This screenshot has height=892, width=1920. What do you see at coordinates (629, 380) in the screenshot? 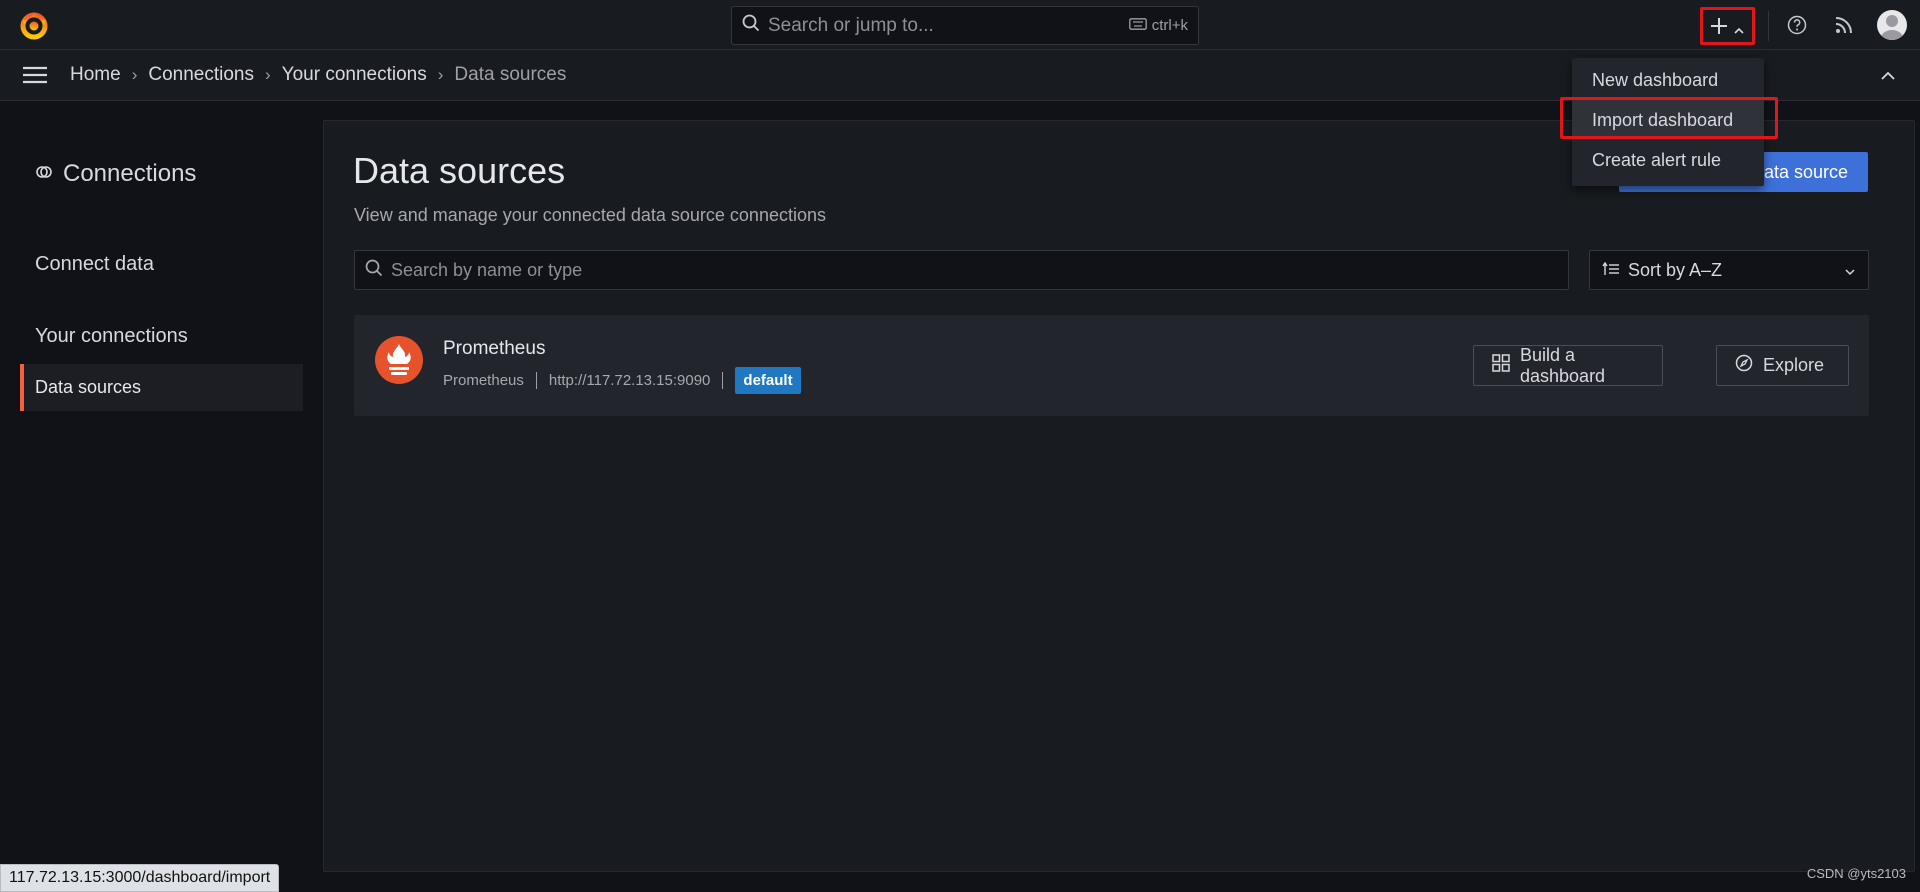
I see `datasource-url: http://117.72.13.15:9090` at bounding box center [629, 380].